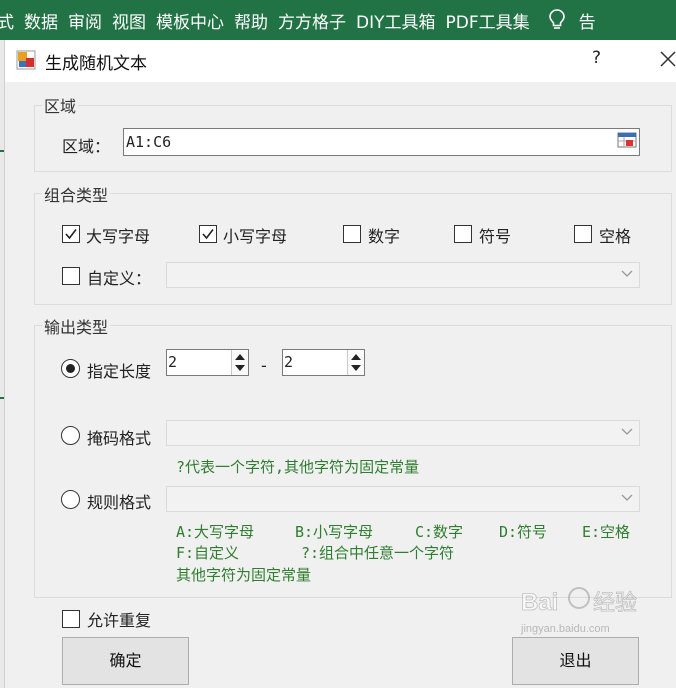 This screenshot has height=688, width=676. I want to click on rule-format-label: 规则格式, so click(119, 502).